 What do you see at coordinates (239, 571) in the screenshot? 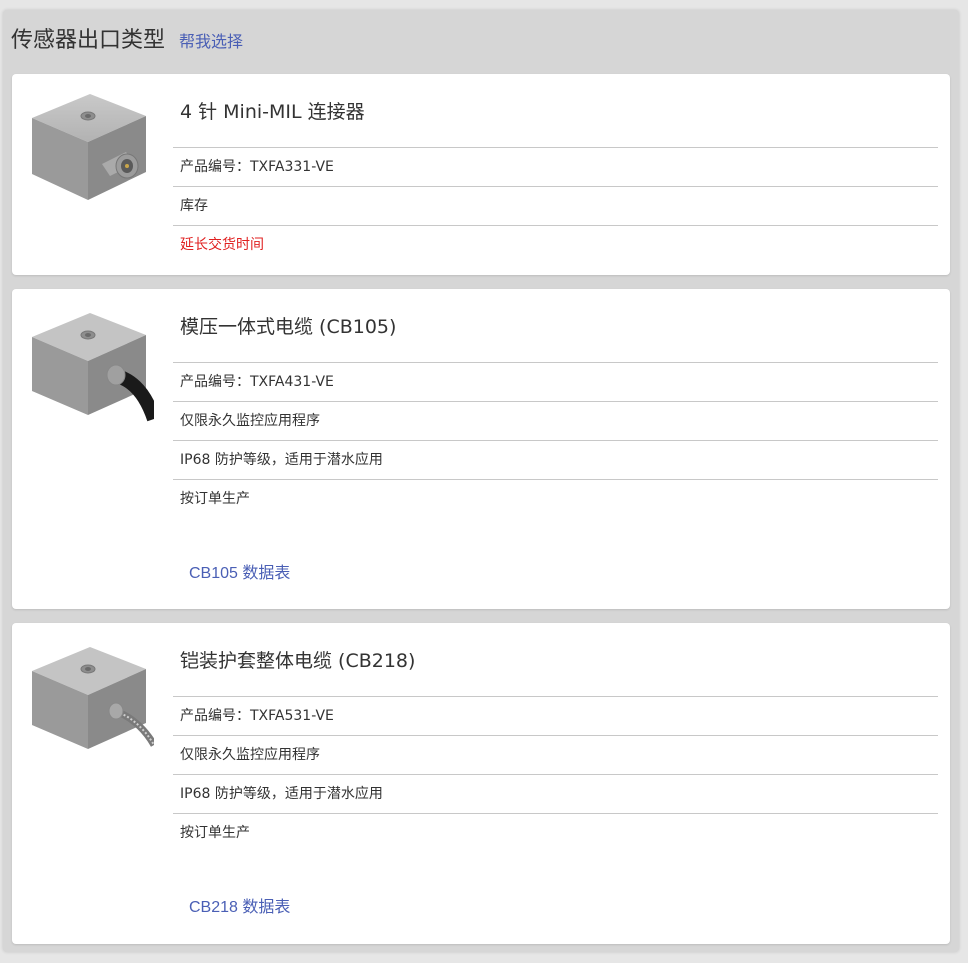
I see `datasheet-link: CB105 数据表` at bounding box center [239, 571].